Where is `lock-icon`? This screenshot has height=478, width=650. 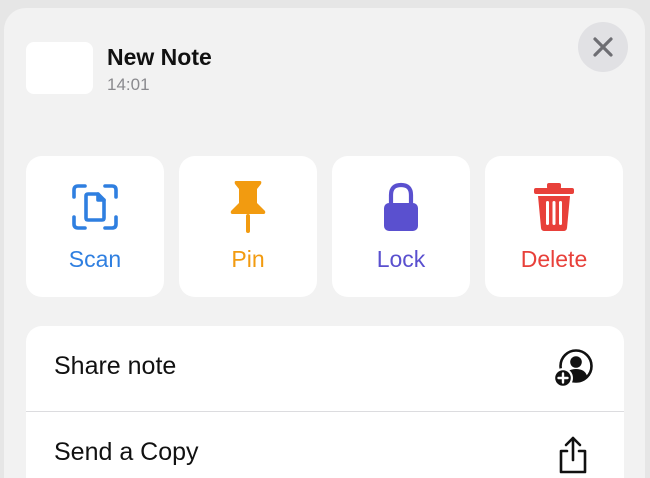 lock-icon is located at coordinates (401, 206).